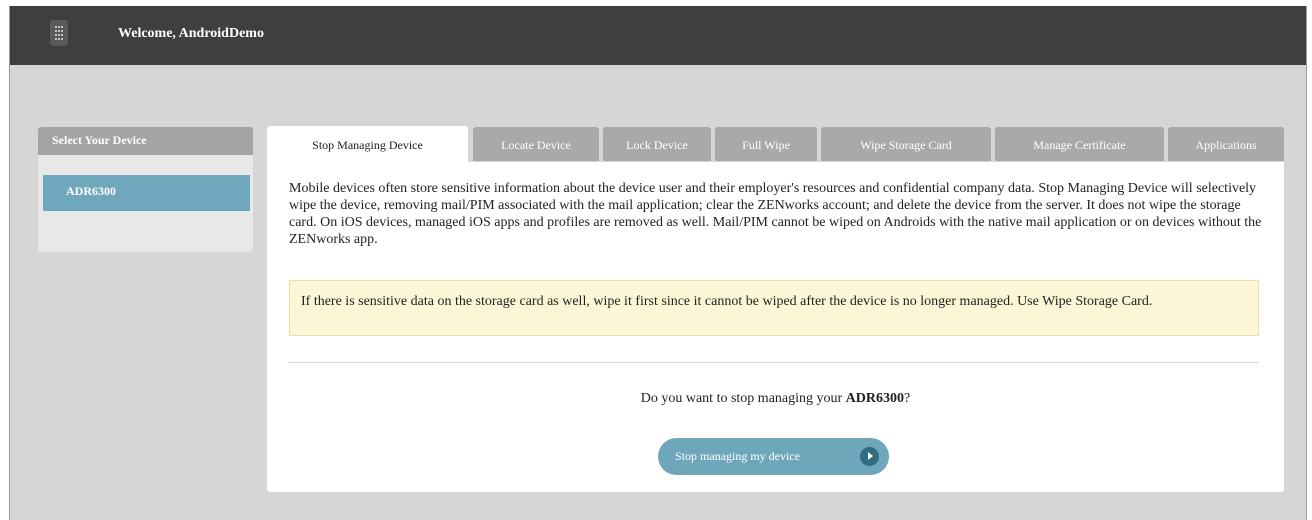 The image size is (1312, 520). Describe the element at coordinates (869, 456) in the screenshot. I see `arrow-right-circle-icon` at that location.